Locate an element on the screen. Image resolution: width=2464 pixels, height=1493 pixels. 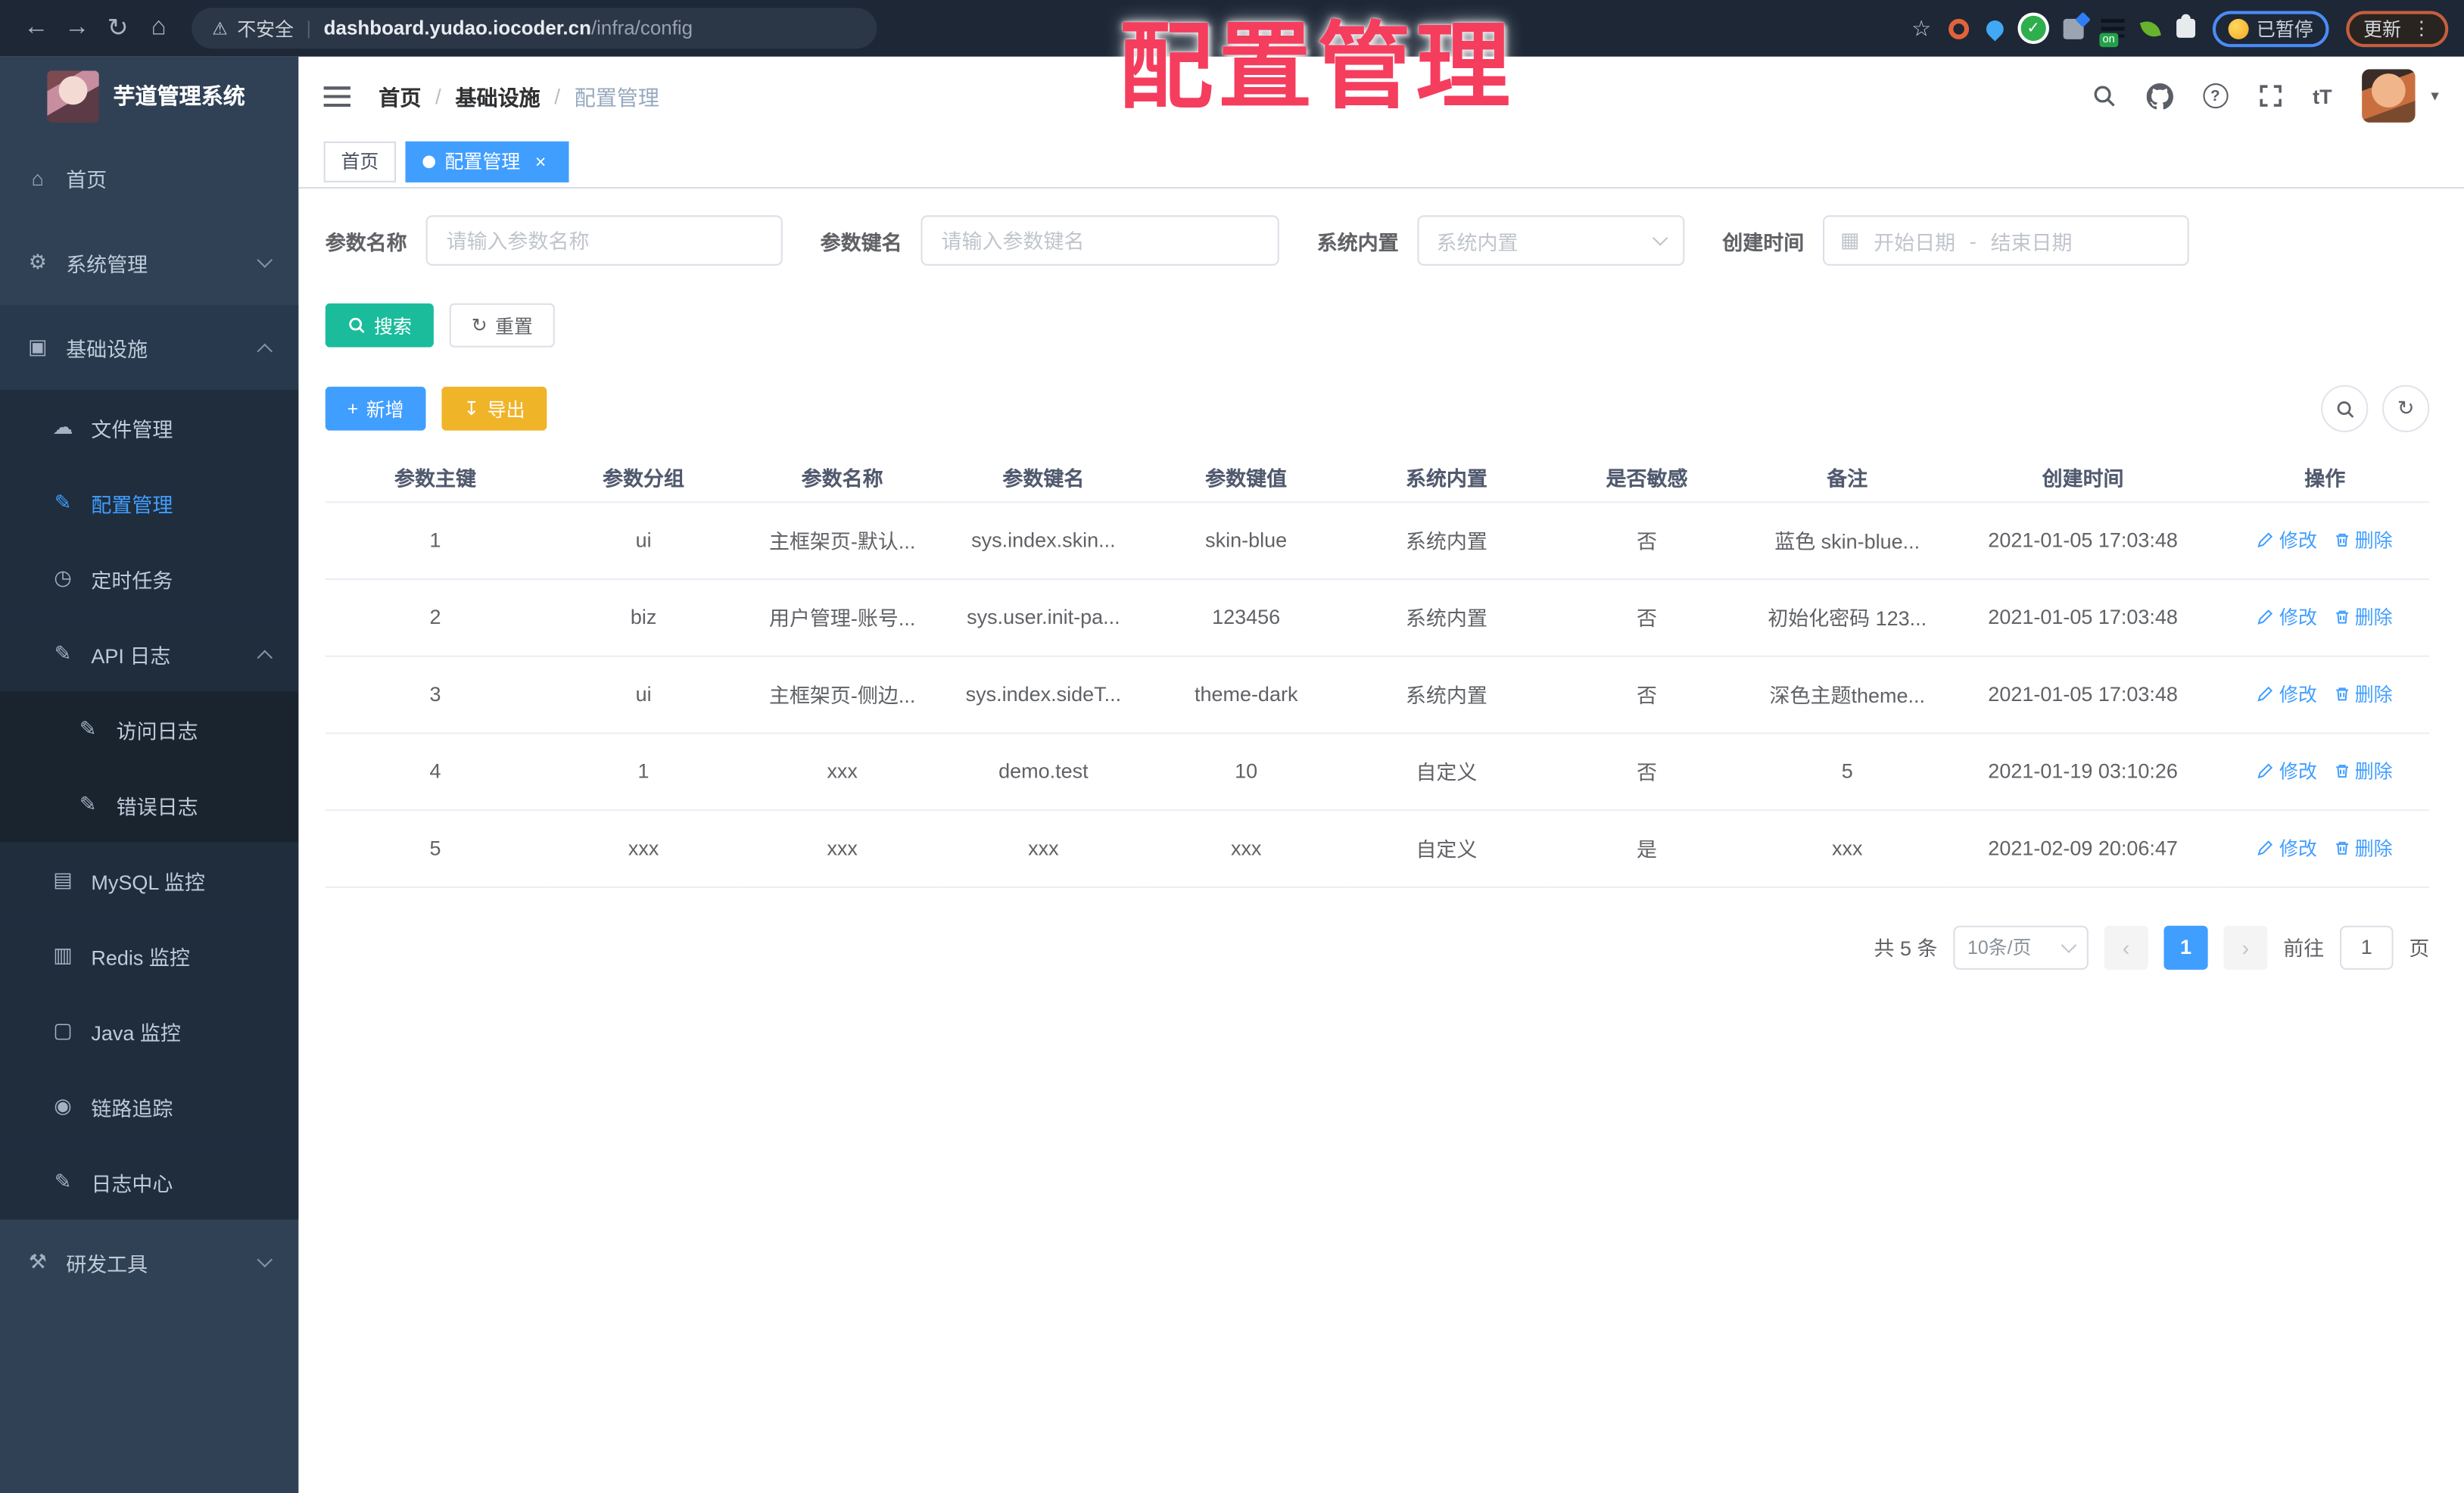
create-time-label: 创建时间 is located at coordinates (1763, 242).